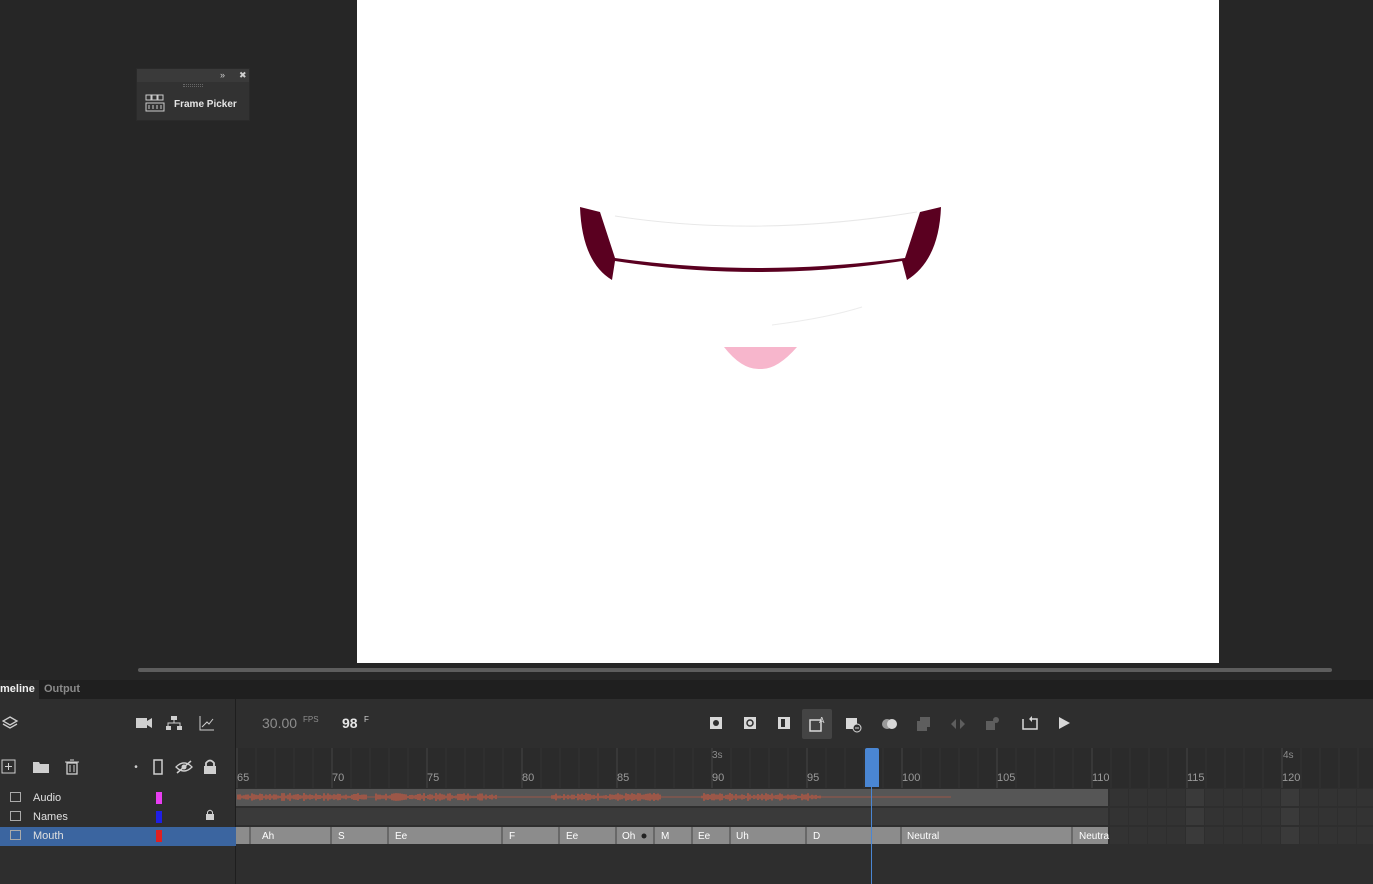 The image size is (1373, 884). I want to click on insert-blank-keyframe-icon, so click(751, 724).